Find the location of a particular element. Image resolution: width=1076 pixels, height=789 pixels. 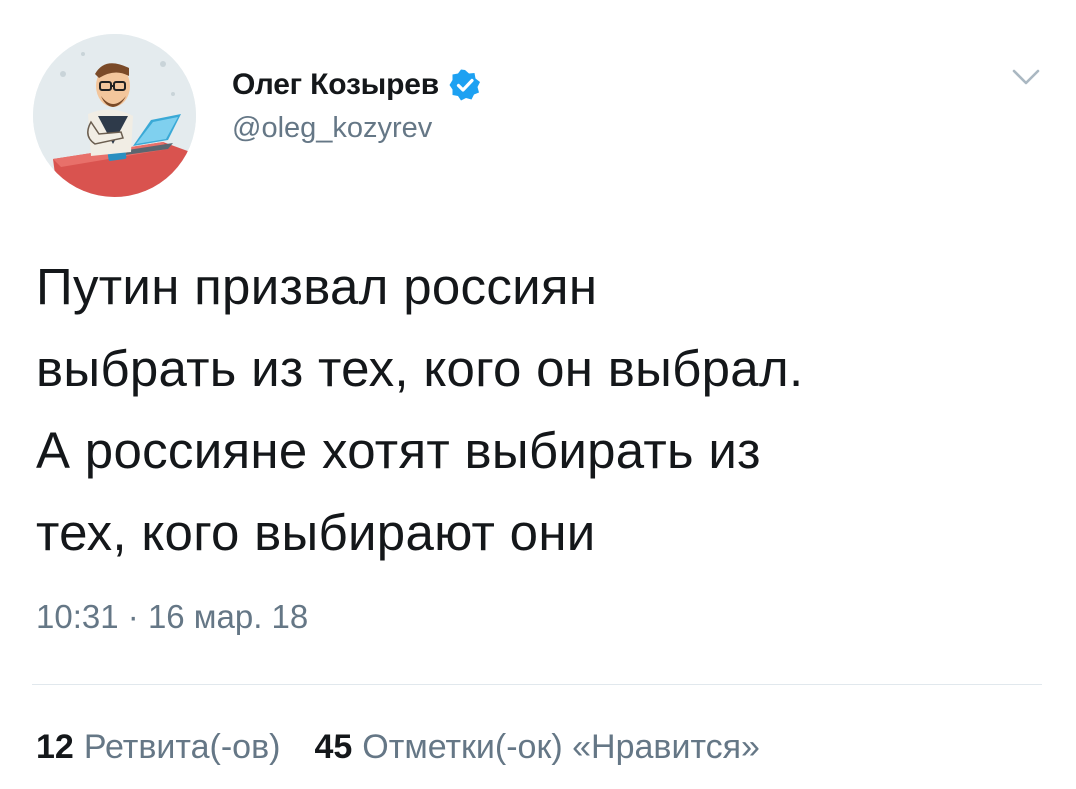

retweets-stat: 12 Ретвита(-ов) is located at coordinates (158, 747).